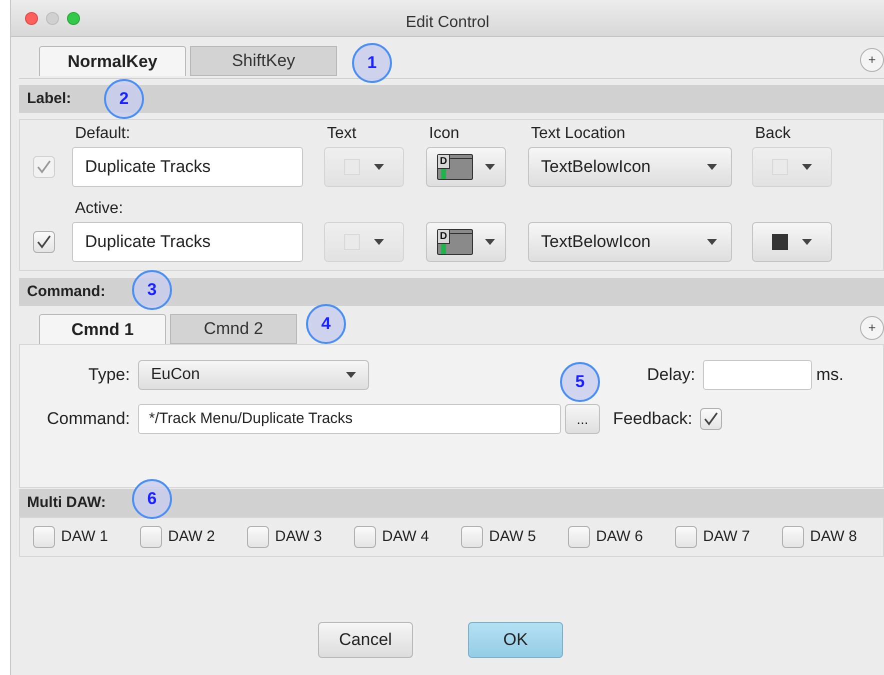 The width and height of the screenshot is (884, 675). I want to click on icon-dropdown: D, so click(466, 242).